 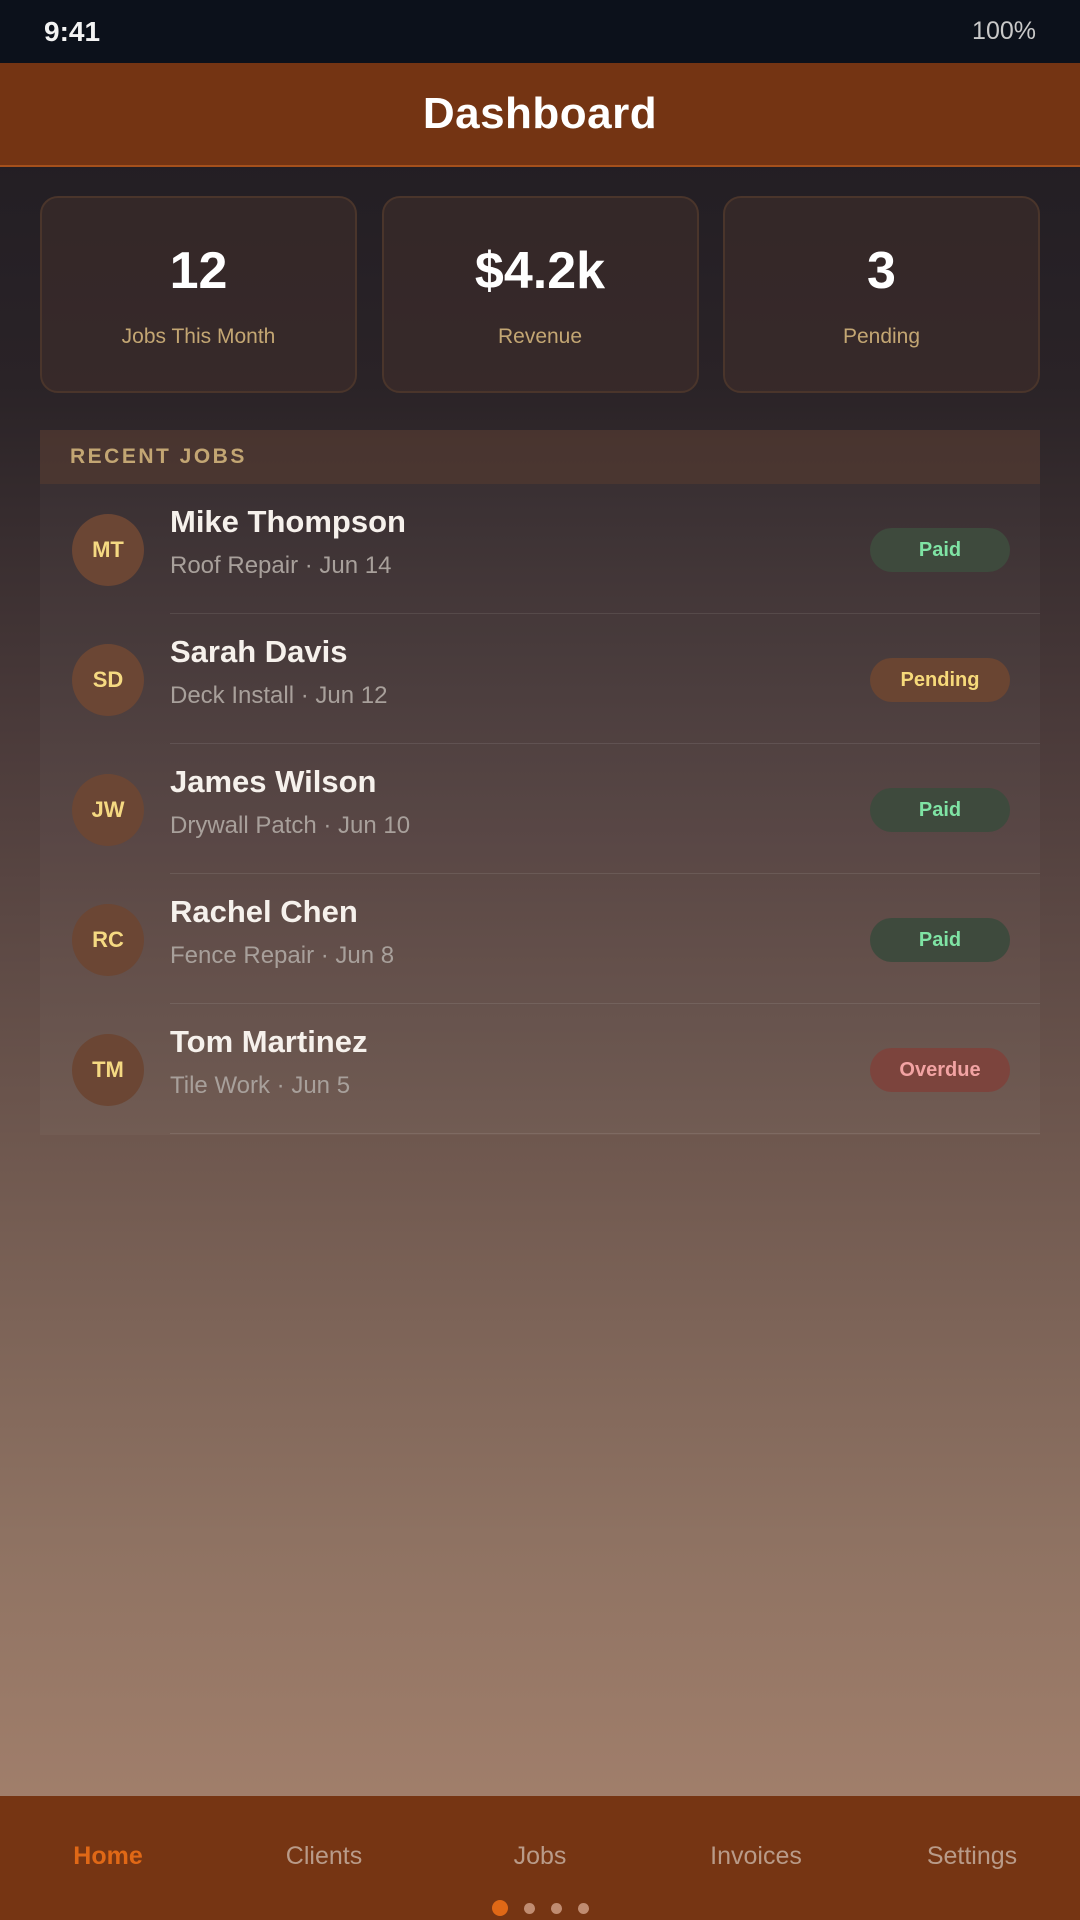 I want to click on tab-settings: Settings, so click(x=972, y=1856).